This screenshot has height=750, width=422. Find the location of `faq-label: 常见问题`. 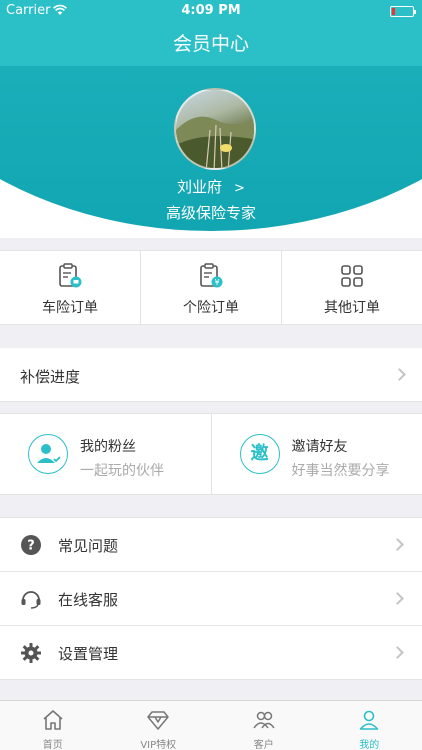

faq-label: 常见问题 is located at coordinates (88, 546).